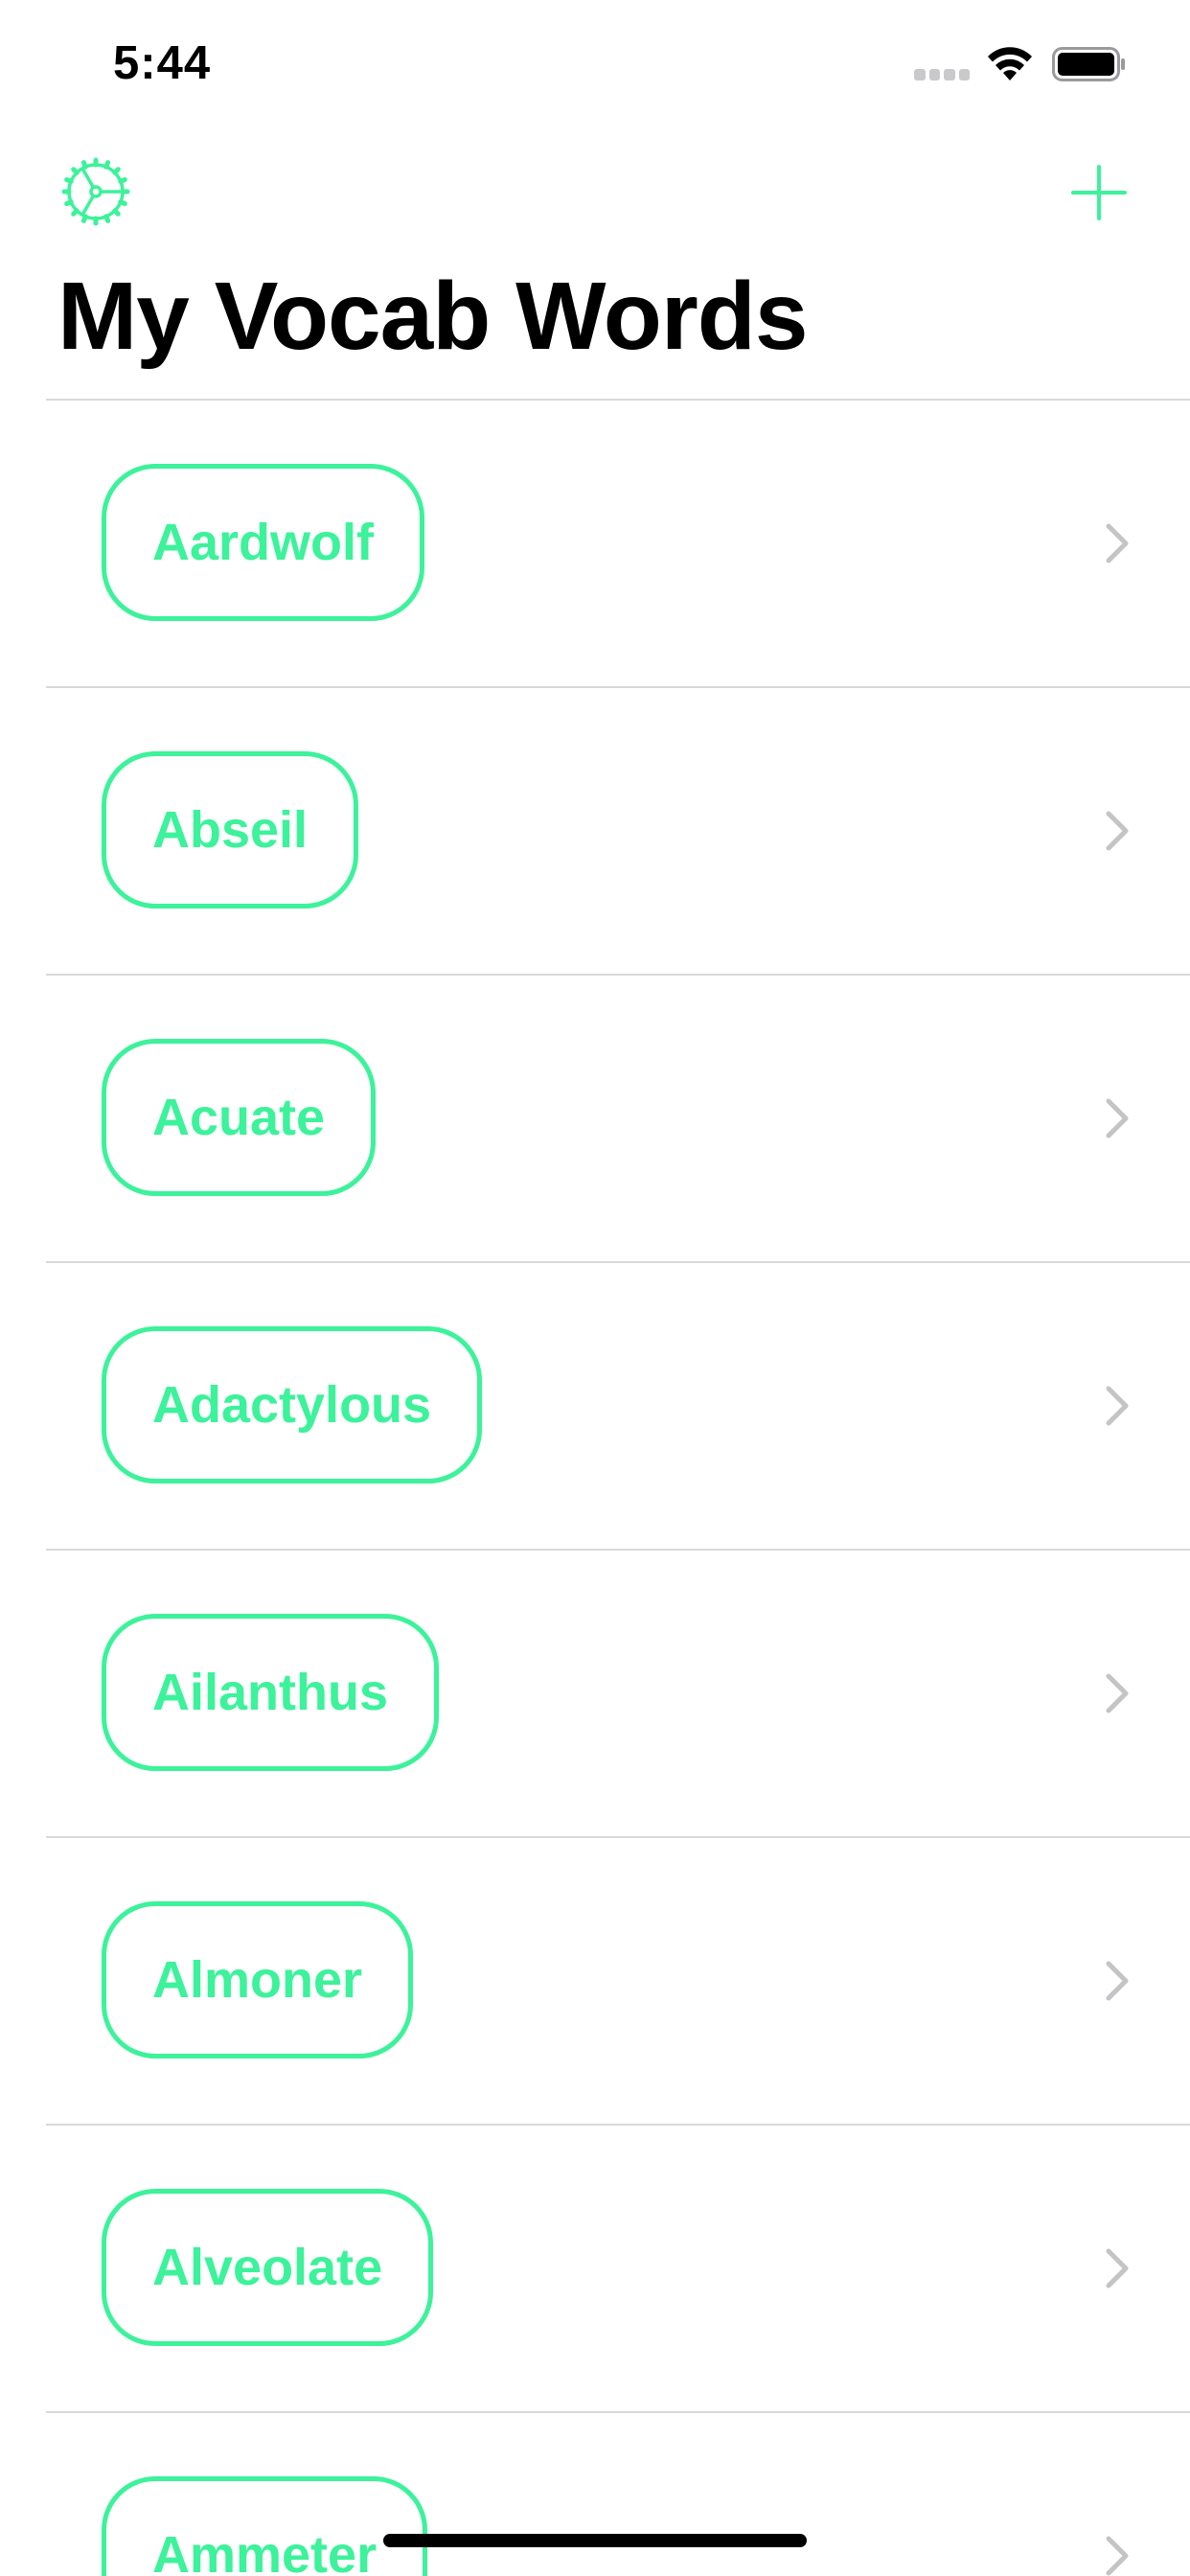  Describe the element at coordinates (618, 1407) in the screenshot. I see `list-item: Adactylous` at that location.